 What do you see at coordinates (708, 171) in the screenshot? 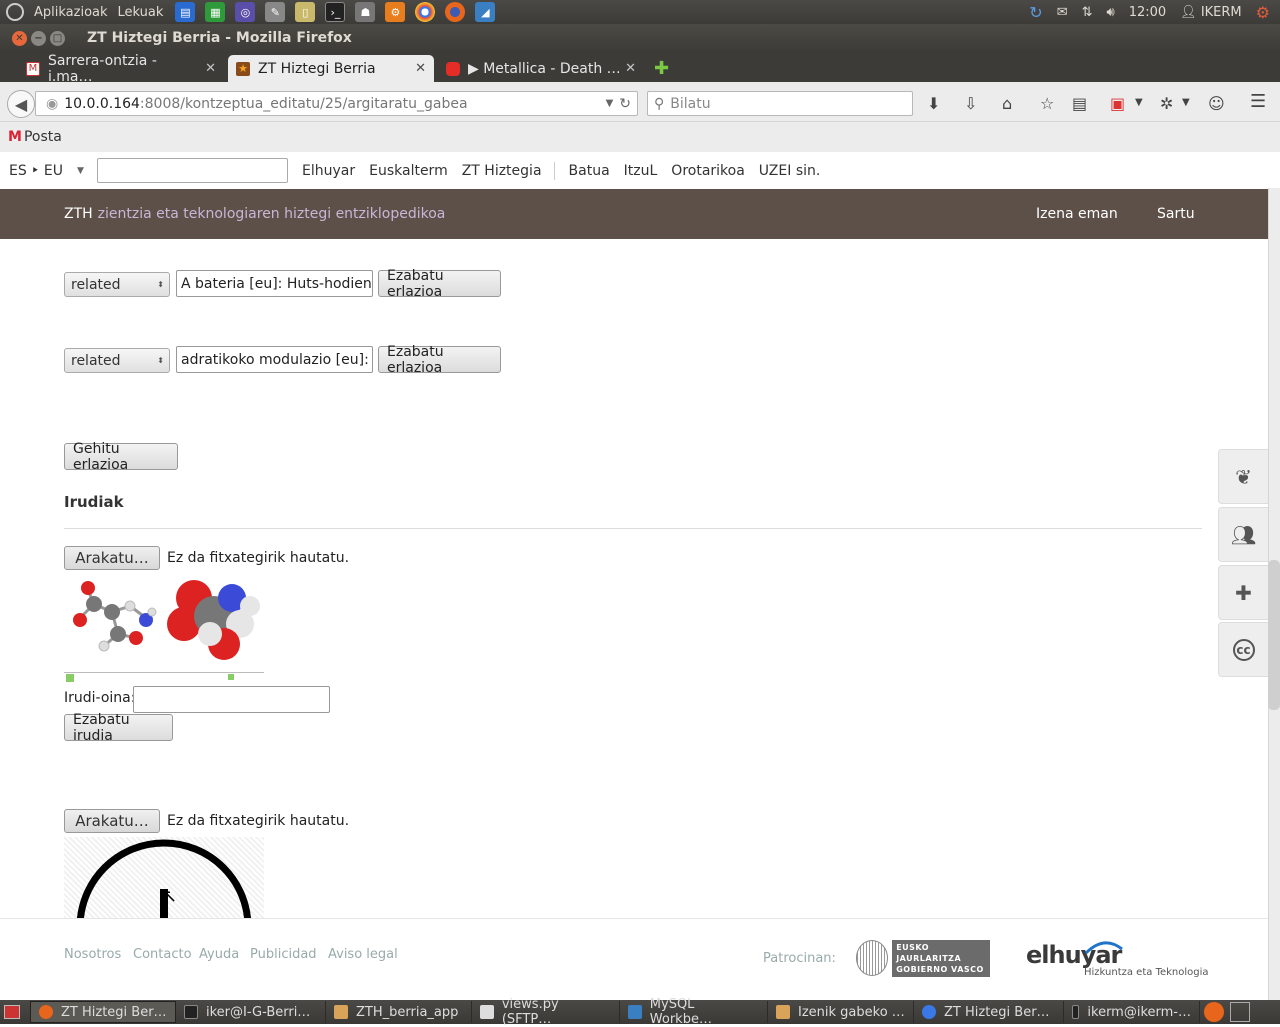
I see `link-orotarikoa: Orotarikoa` at bounding box center [708, 171].